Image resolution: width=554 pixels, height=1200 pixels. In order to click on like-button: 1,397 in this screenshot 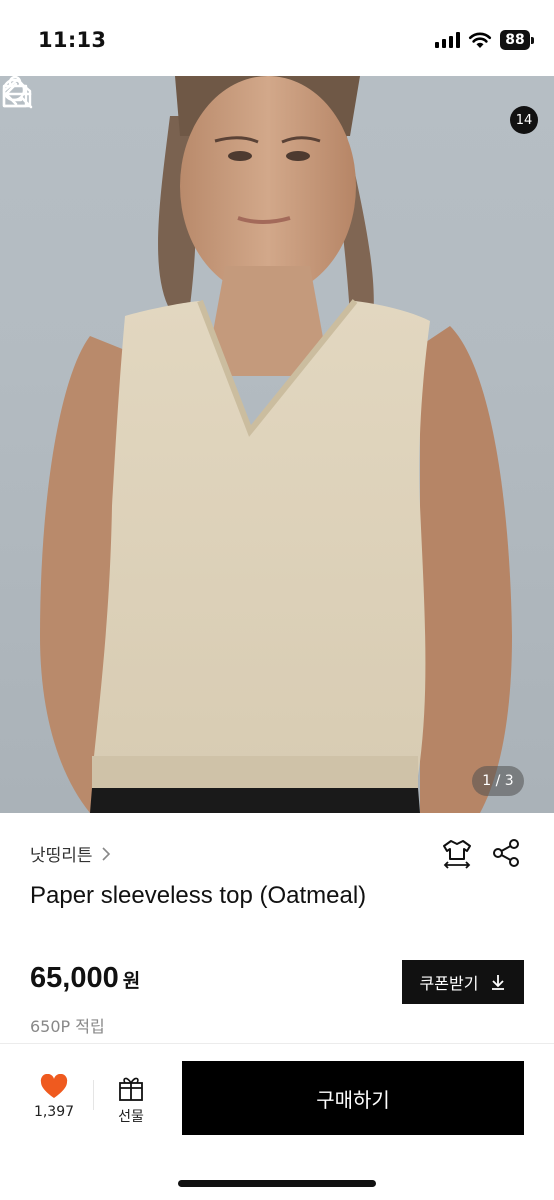, I will do `click(54, 1097)`.